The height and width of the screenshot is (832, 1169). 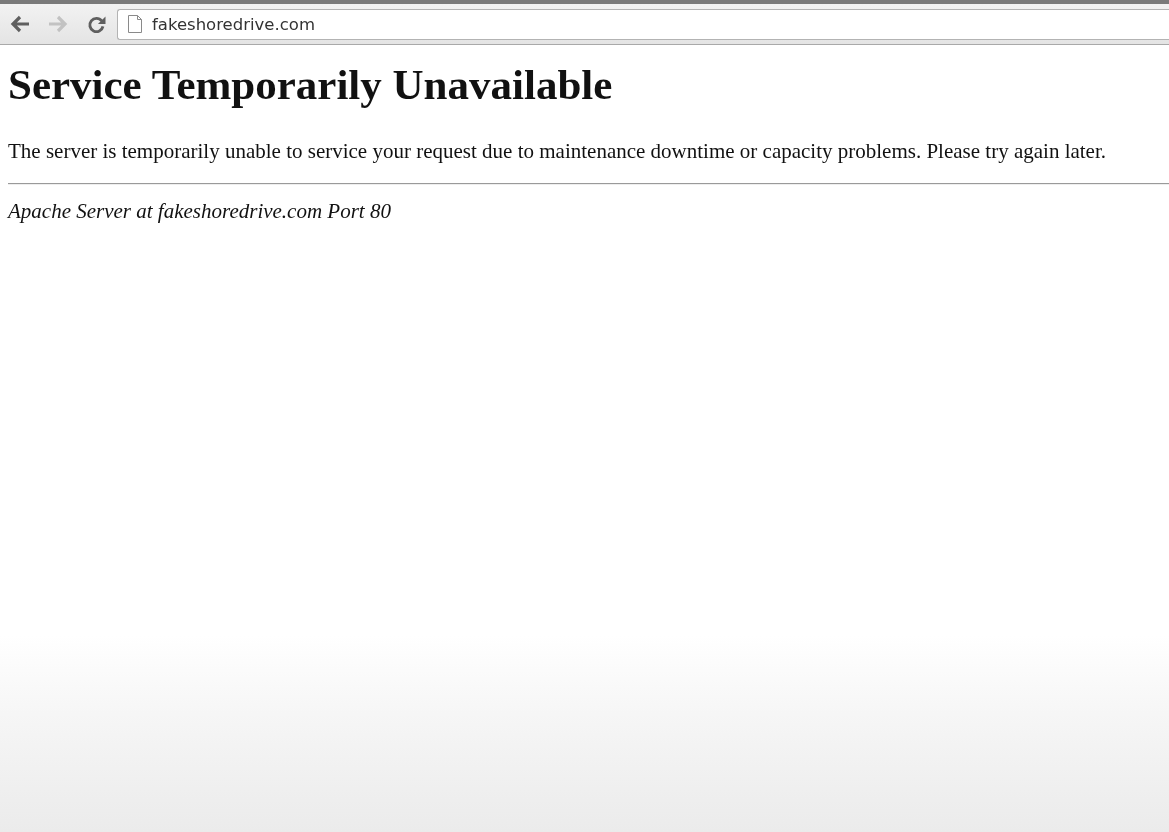 What do you see at coordinates (135, 24) in the screenshot?
I see `page-icon` at bounding box center [135, 24].